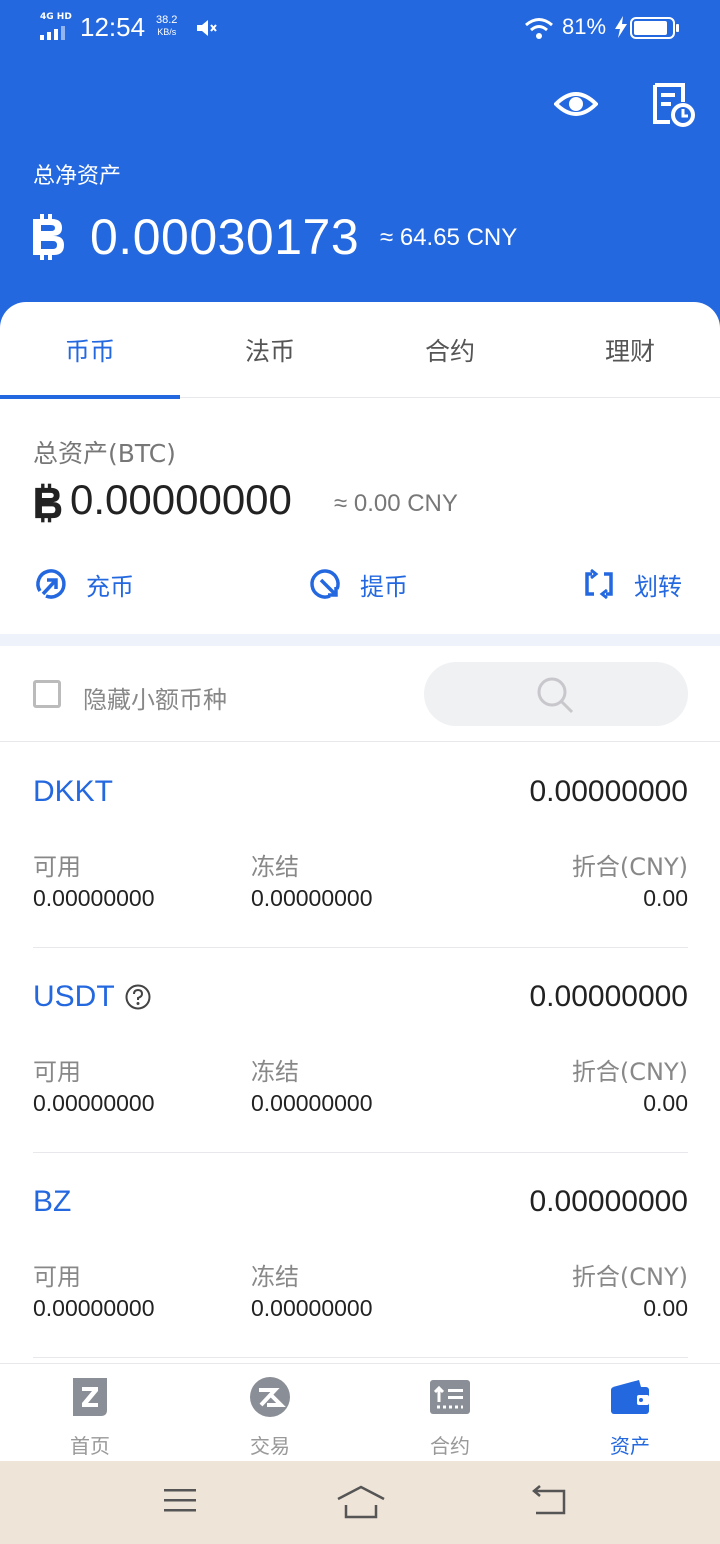  Describe the element at coordinates (599, 584) in the screenshot. I see `transfer-icon` at that location.